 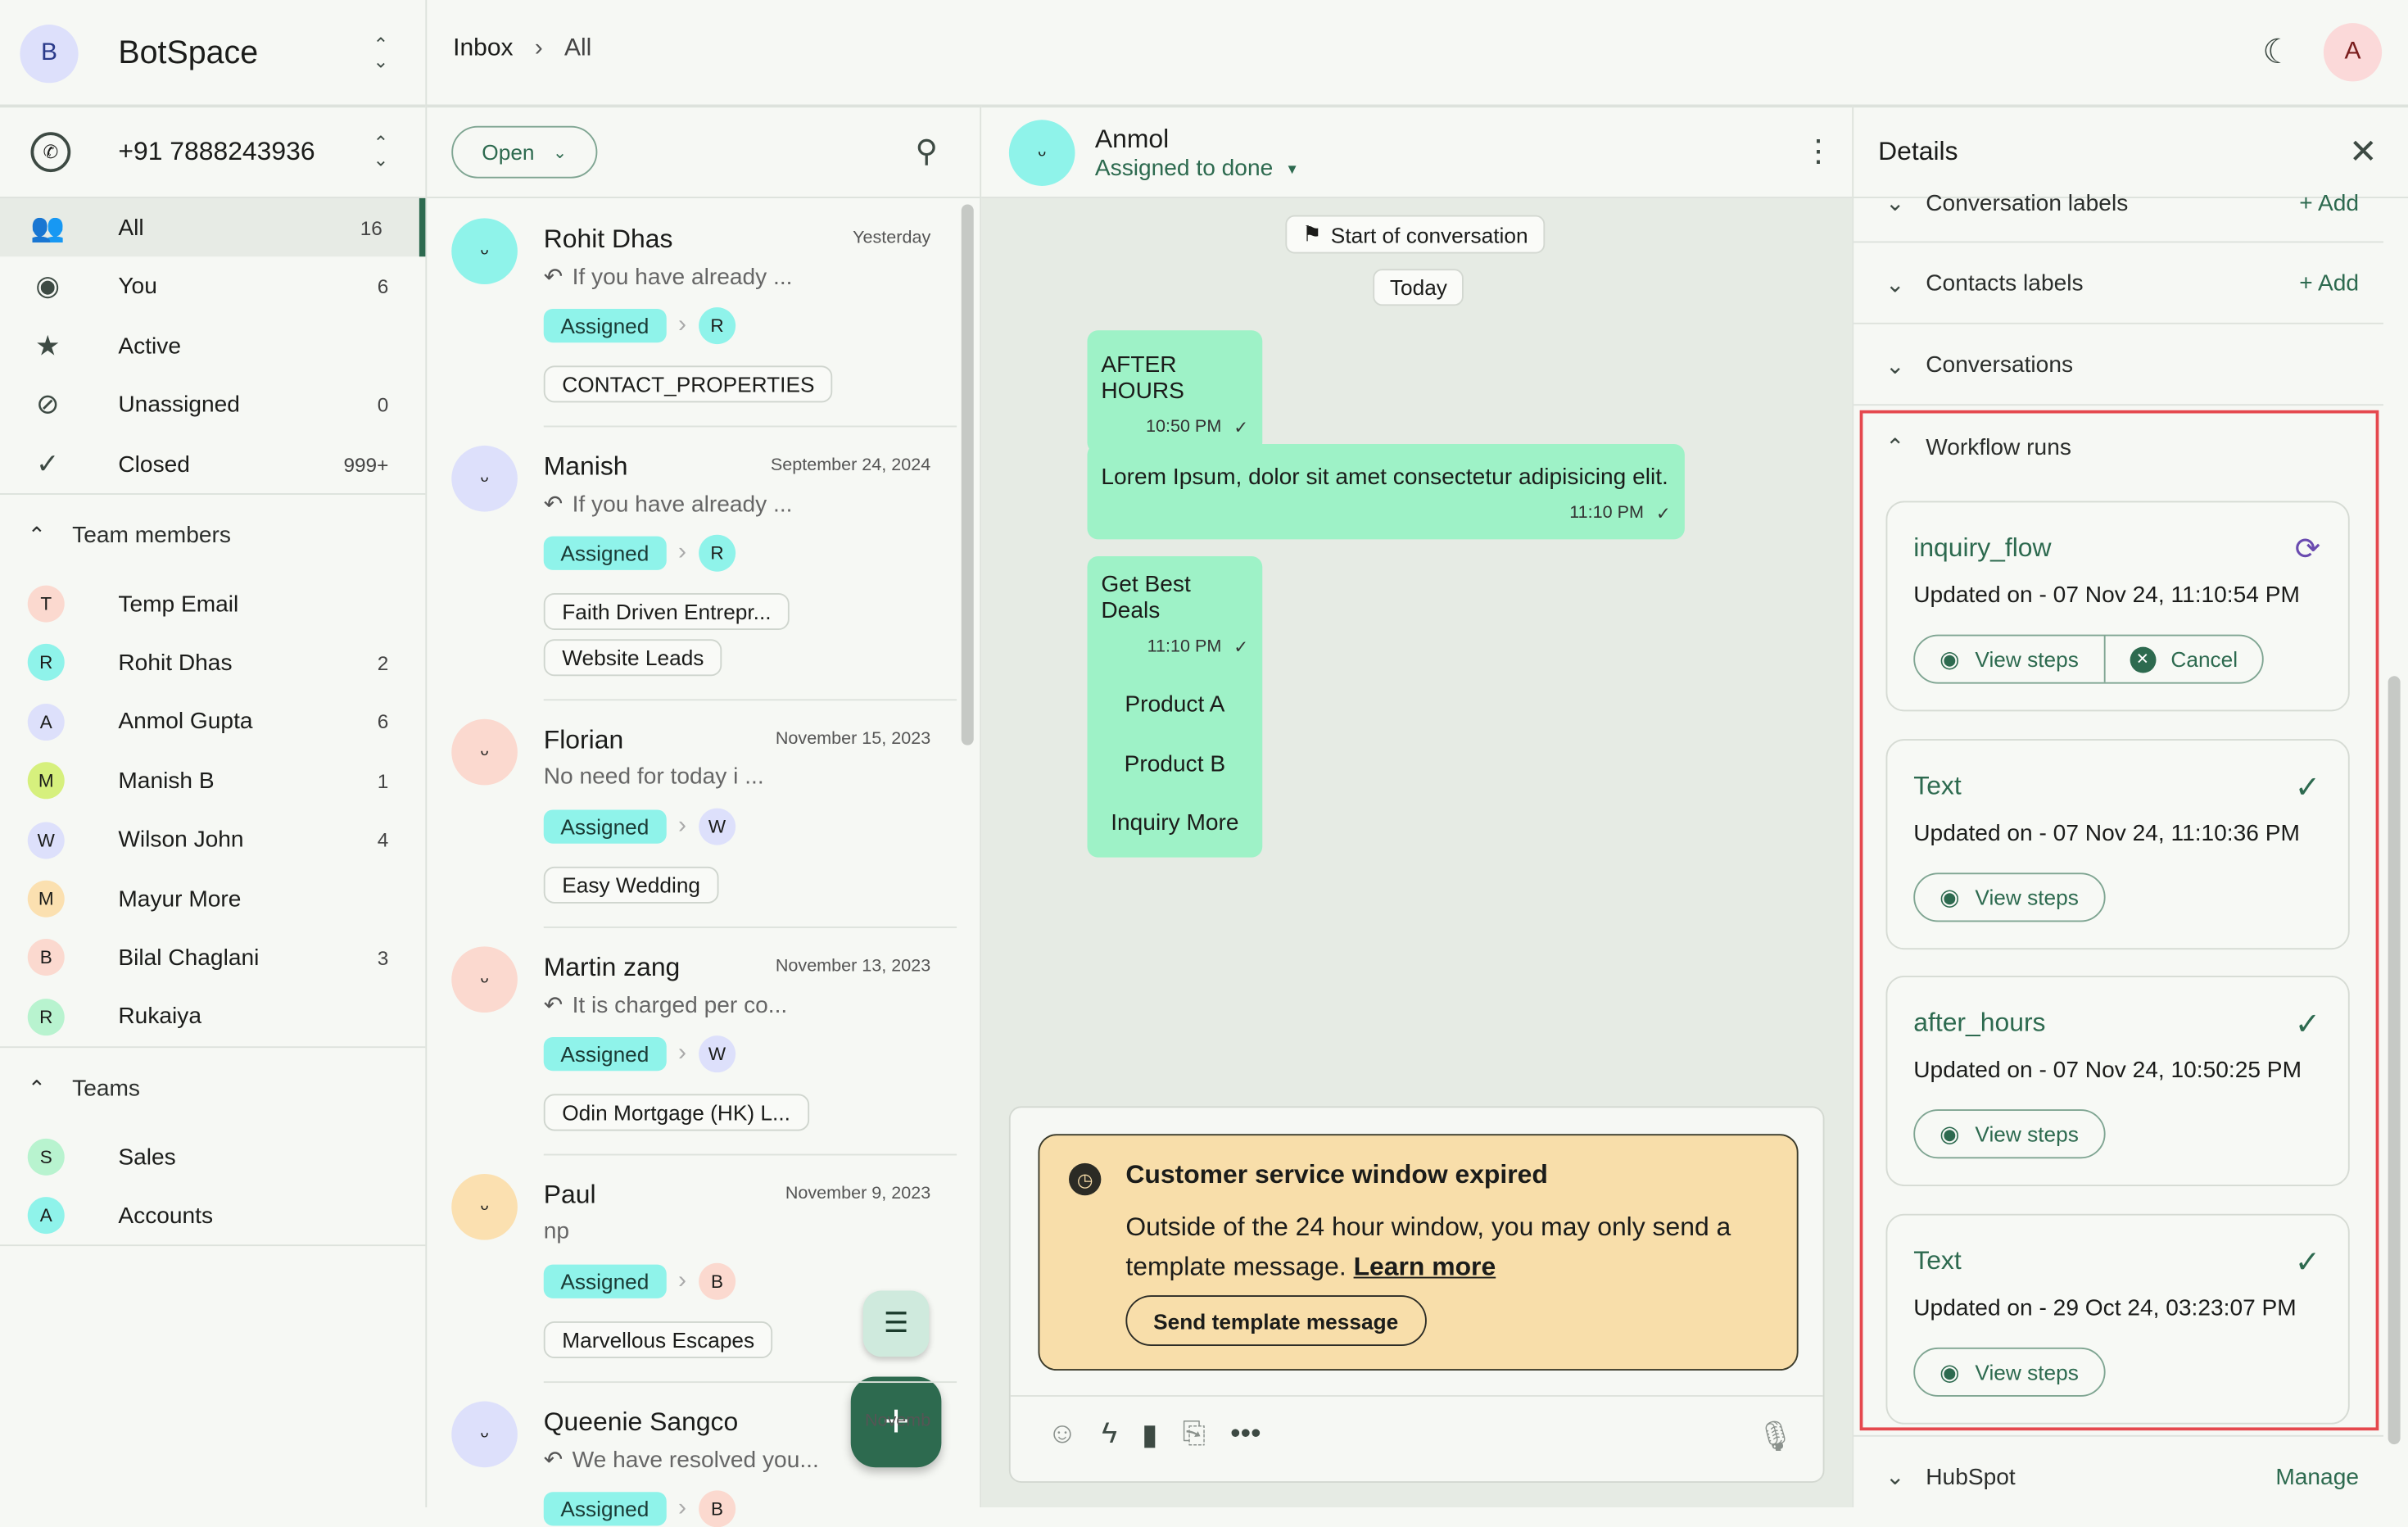 What do you see at coordinates (1950, 897) in the screenshot?
I see `eye-icon: ◉` at bounding box center [1950, 897].